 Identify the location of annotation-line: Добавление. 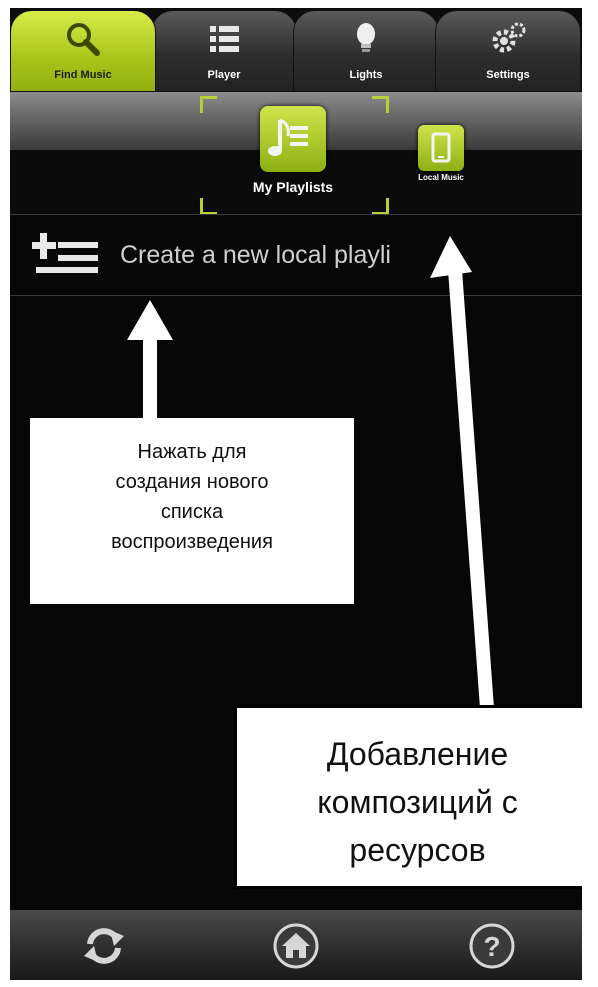
(417, 754).